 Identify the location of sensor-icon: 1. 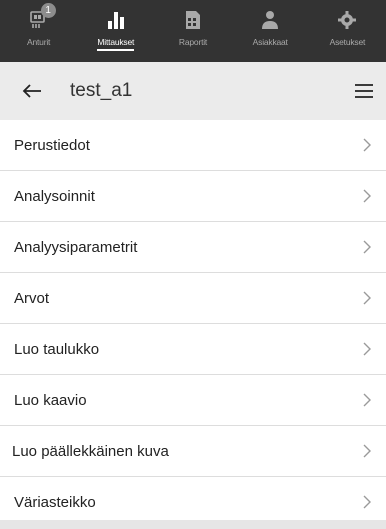
(42, 17).